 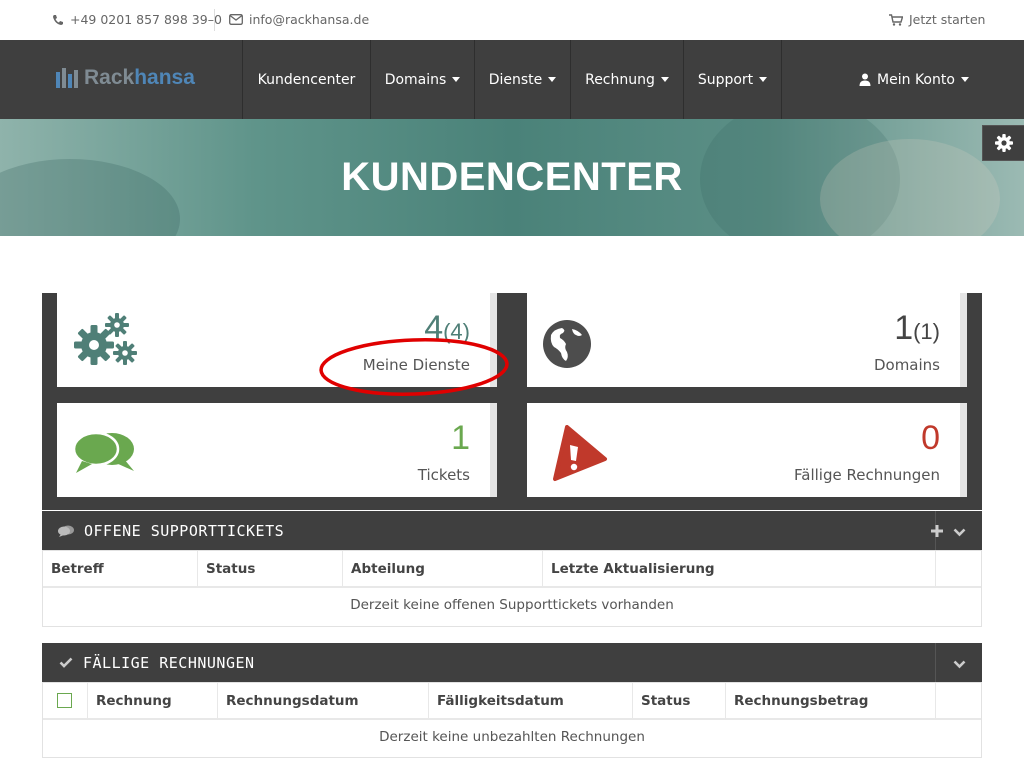 What do you see at coordinates (146, 19) in the screenshot?
I see `phone-number: +49 0201 857 898 39–0` at bounding box center [146, 19].